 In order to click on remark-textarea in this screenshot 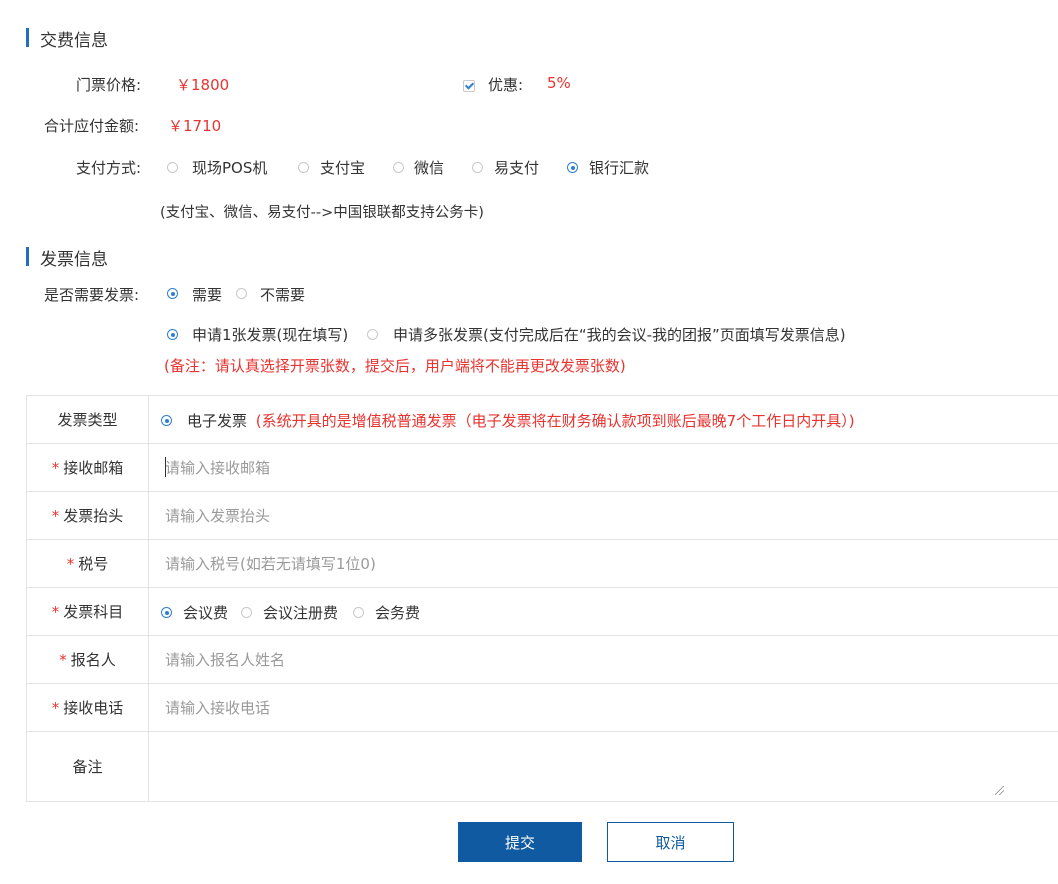, I will do `click(585, 765)`.